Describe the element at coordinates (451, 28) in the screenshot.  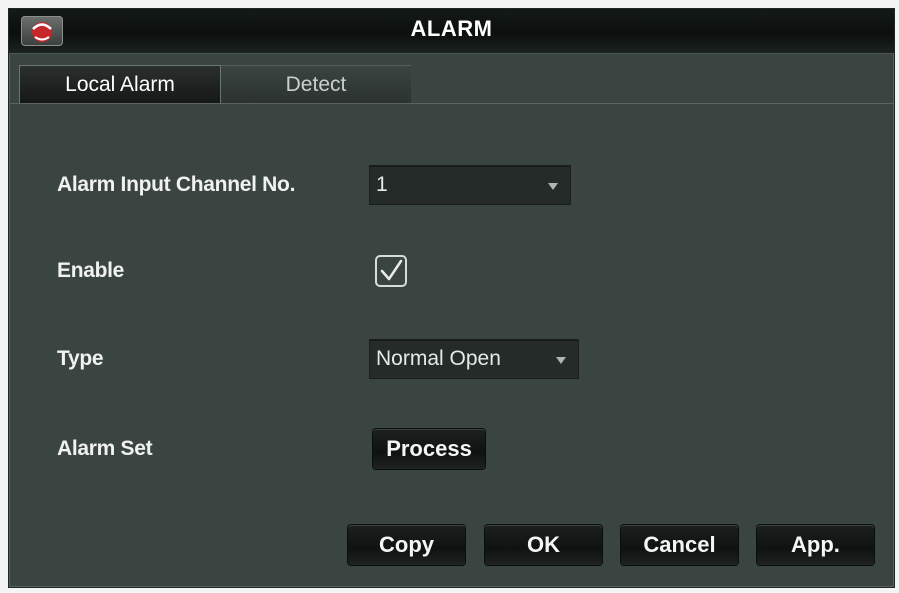
I see `window-title: ALARM` at that location.